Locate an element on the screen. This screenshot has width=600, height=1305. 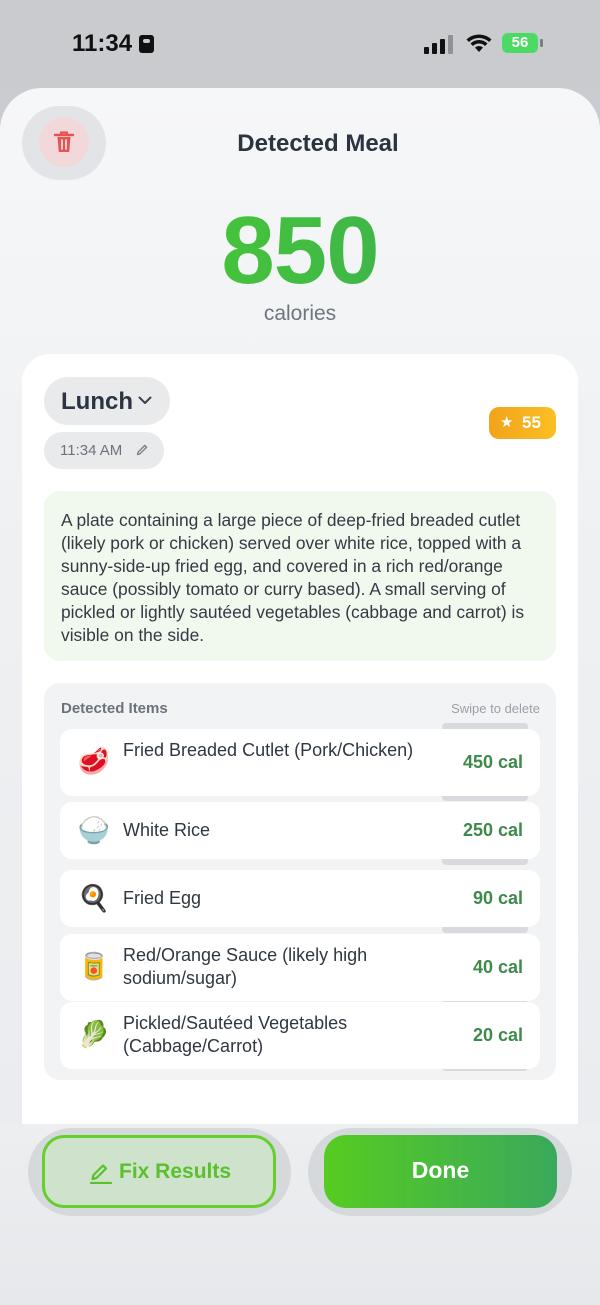
detected-item-calories: 40 cal is located at coordinates (497, 967).